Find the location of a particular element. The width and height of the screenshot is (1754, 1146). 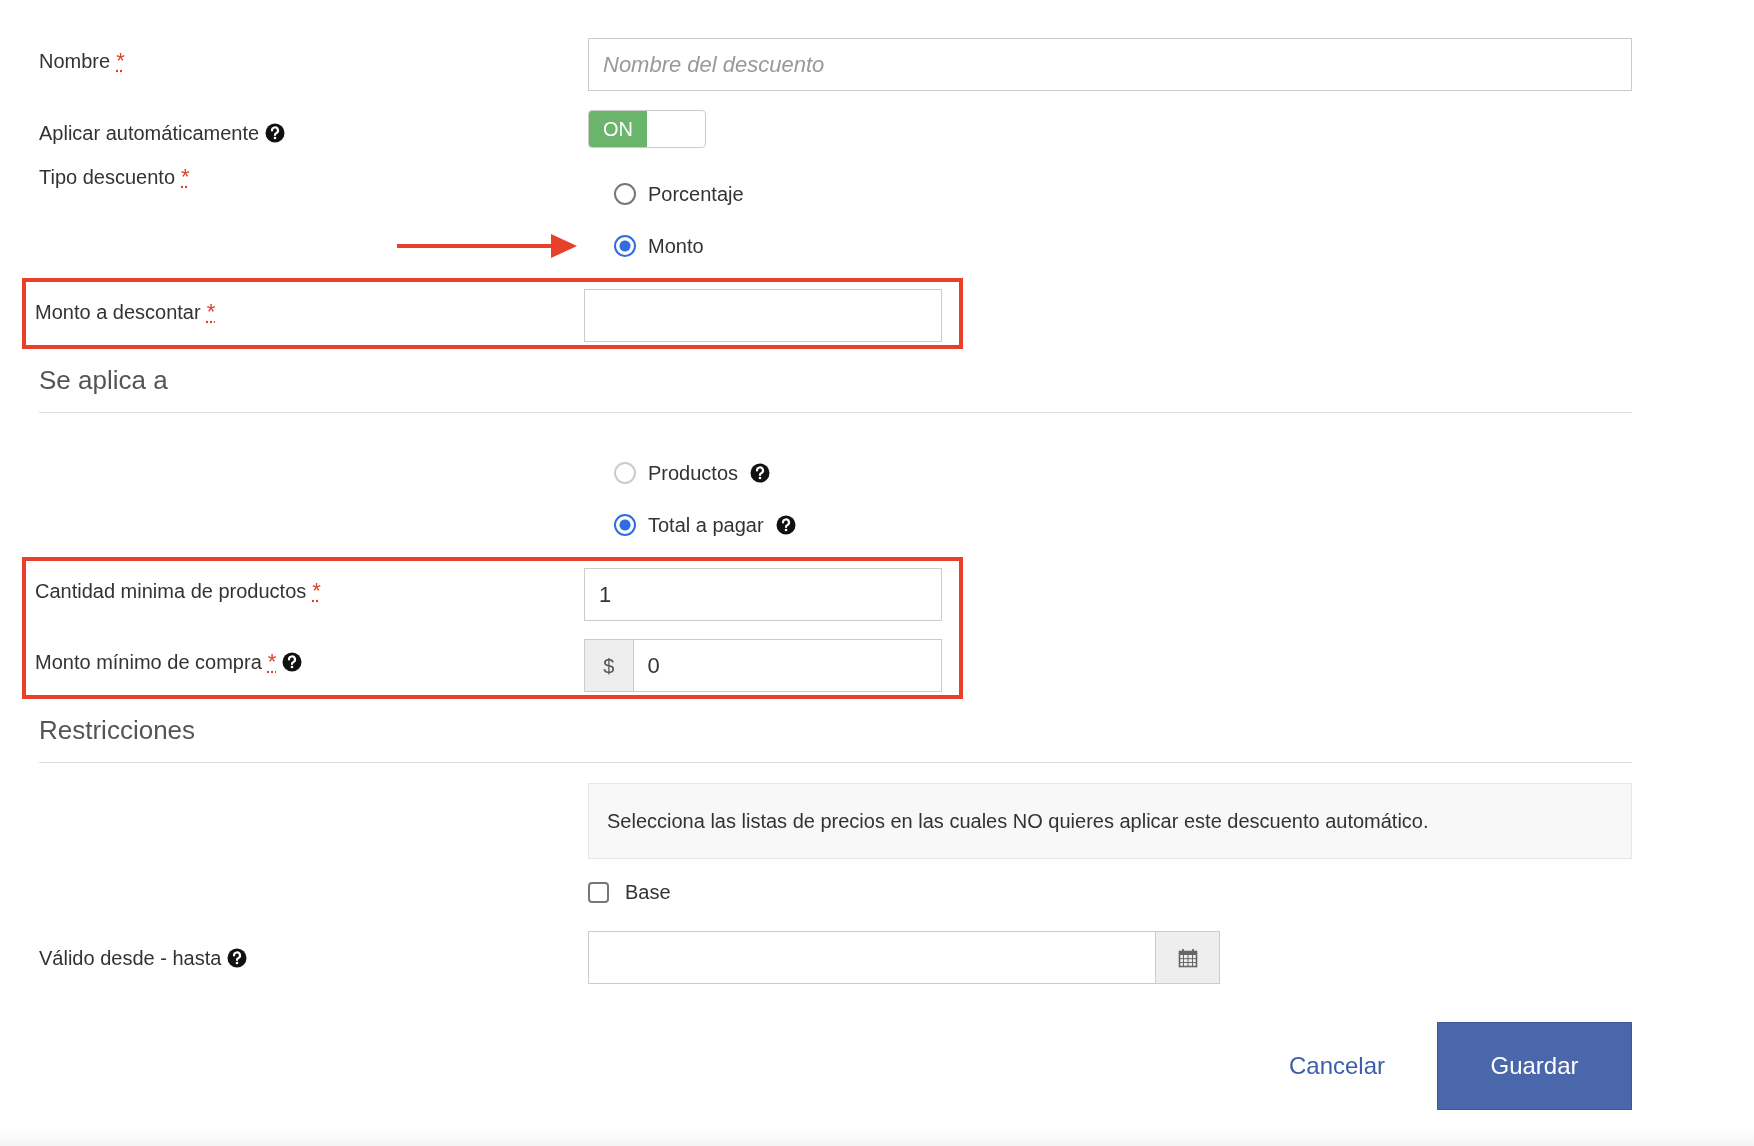

text-field: 0 is located at coordinates (787, 665).